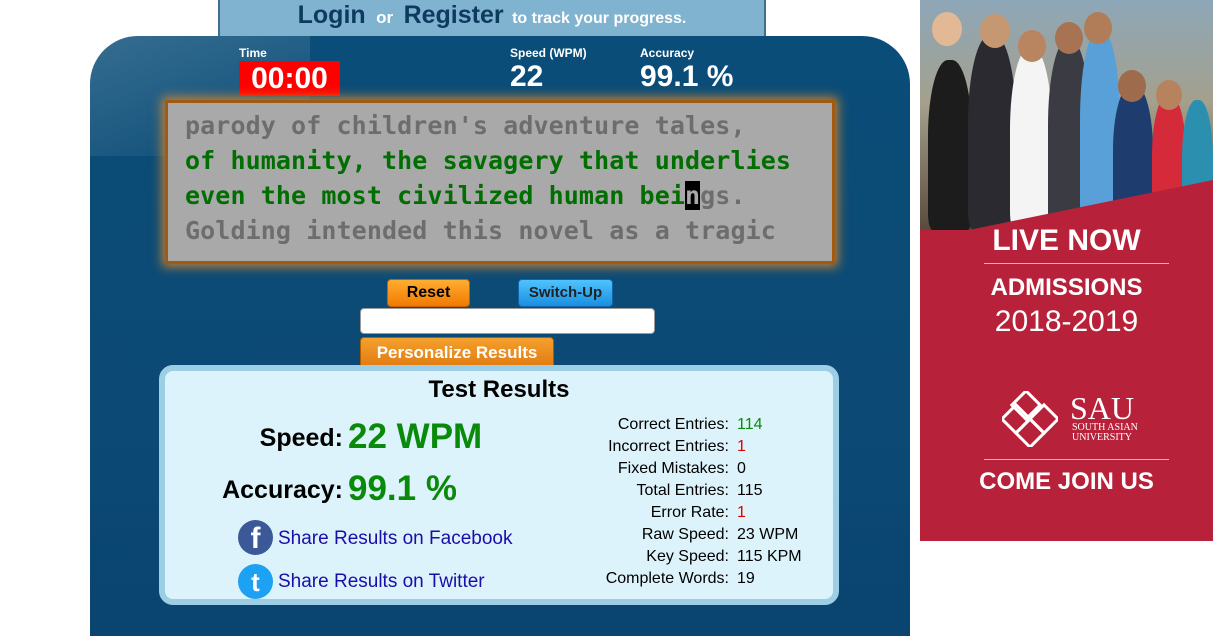  Describe the element at coordinates (527, 76) in the screenshot. I see `speed-value: 22` at that location.